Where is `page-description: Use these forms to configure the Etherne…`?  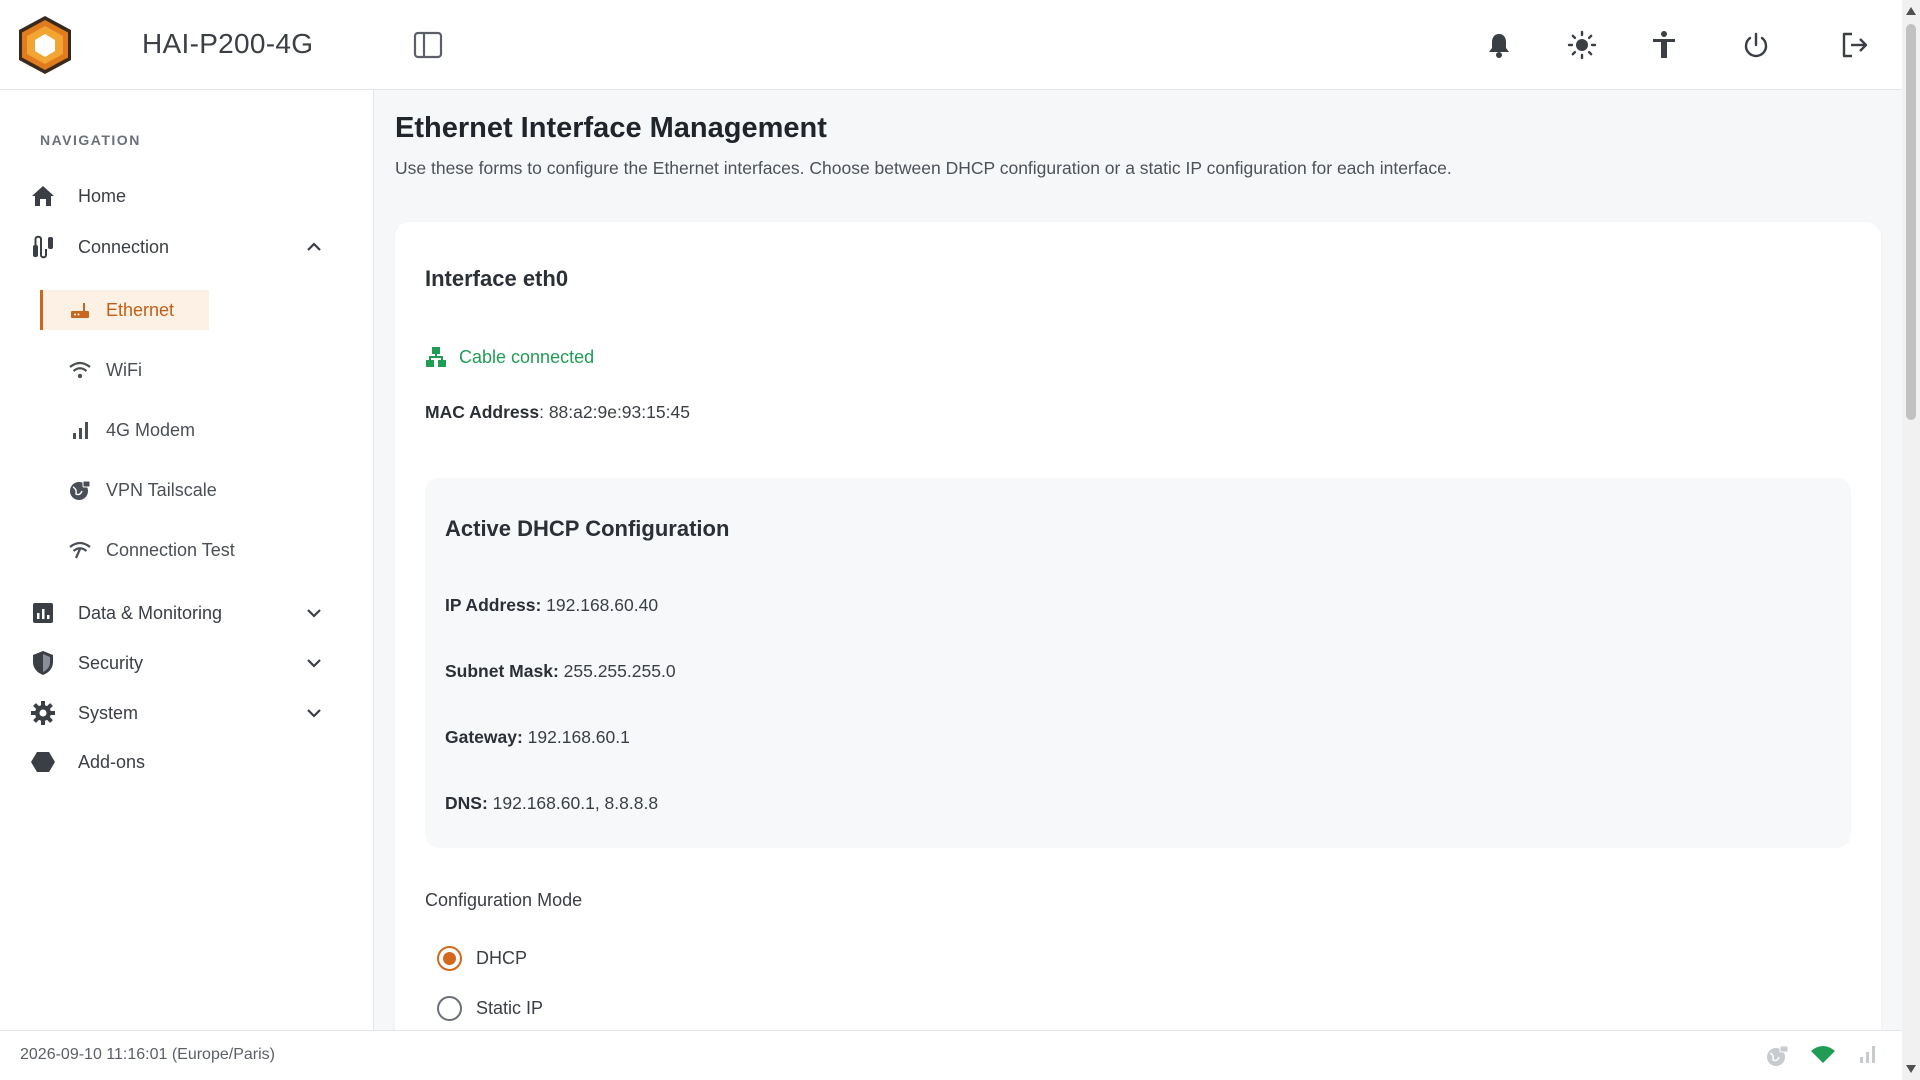 page-description: Use these forms to configure the Etherne… is located at coordinates (923, 168).